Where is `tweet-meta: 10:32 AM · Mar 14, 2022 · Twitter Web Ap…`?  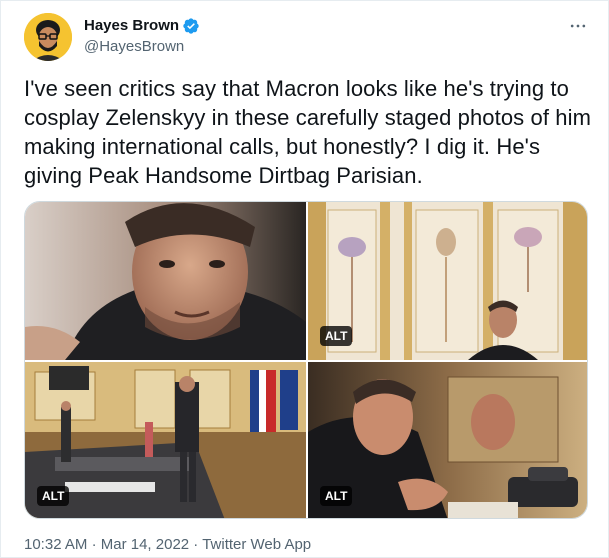
tweet-meta: 10:32 AM · Mar 14, 2022 · Twitter Web Ap… is located at coordinates (167, 545).